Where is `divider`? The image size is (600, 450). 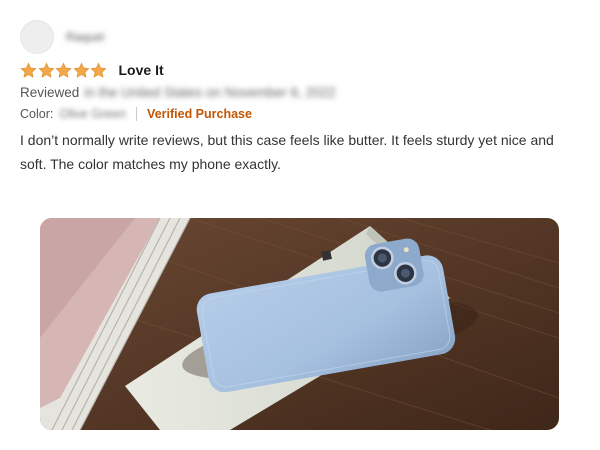
divider is located at coordinates (137, 114).